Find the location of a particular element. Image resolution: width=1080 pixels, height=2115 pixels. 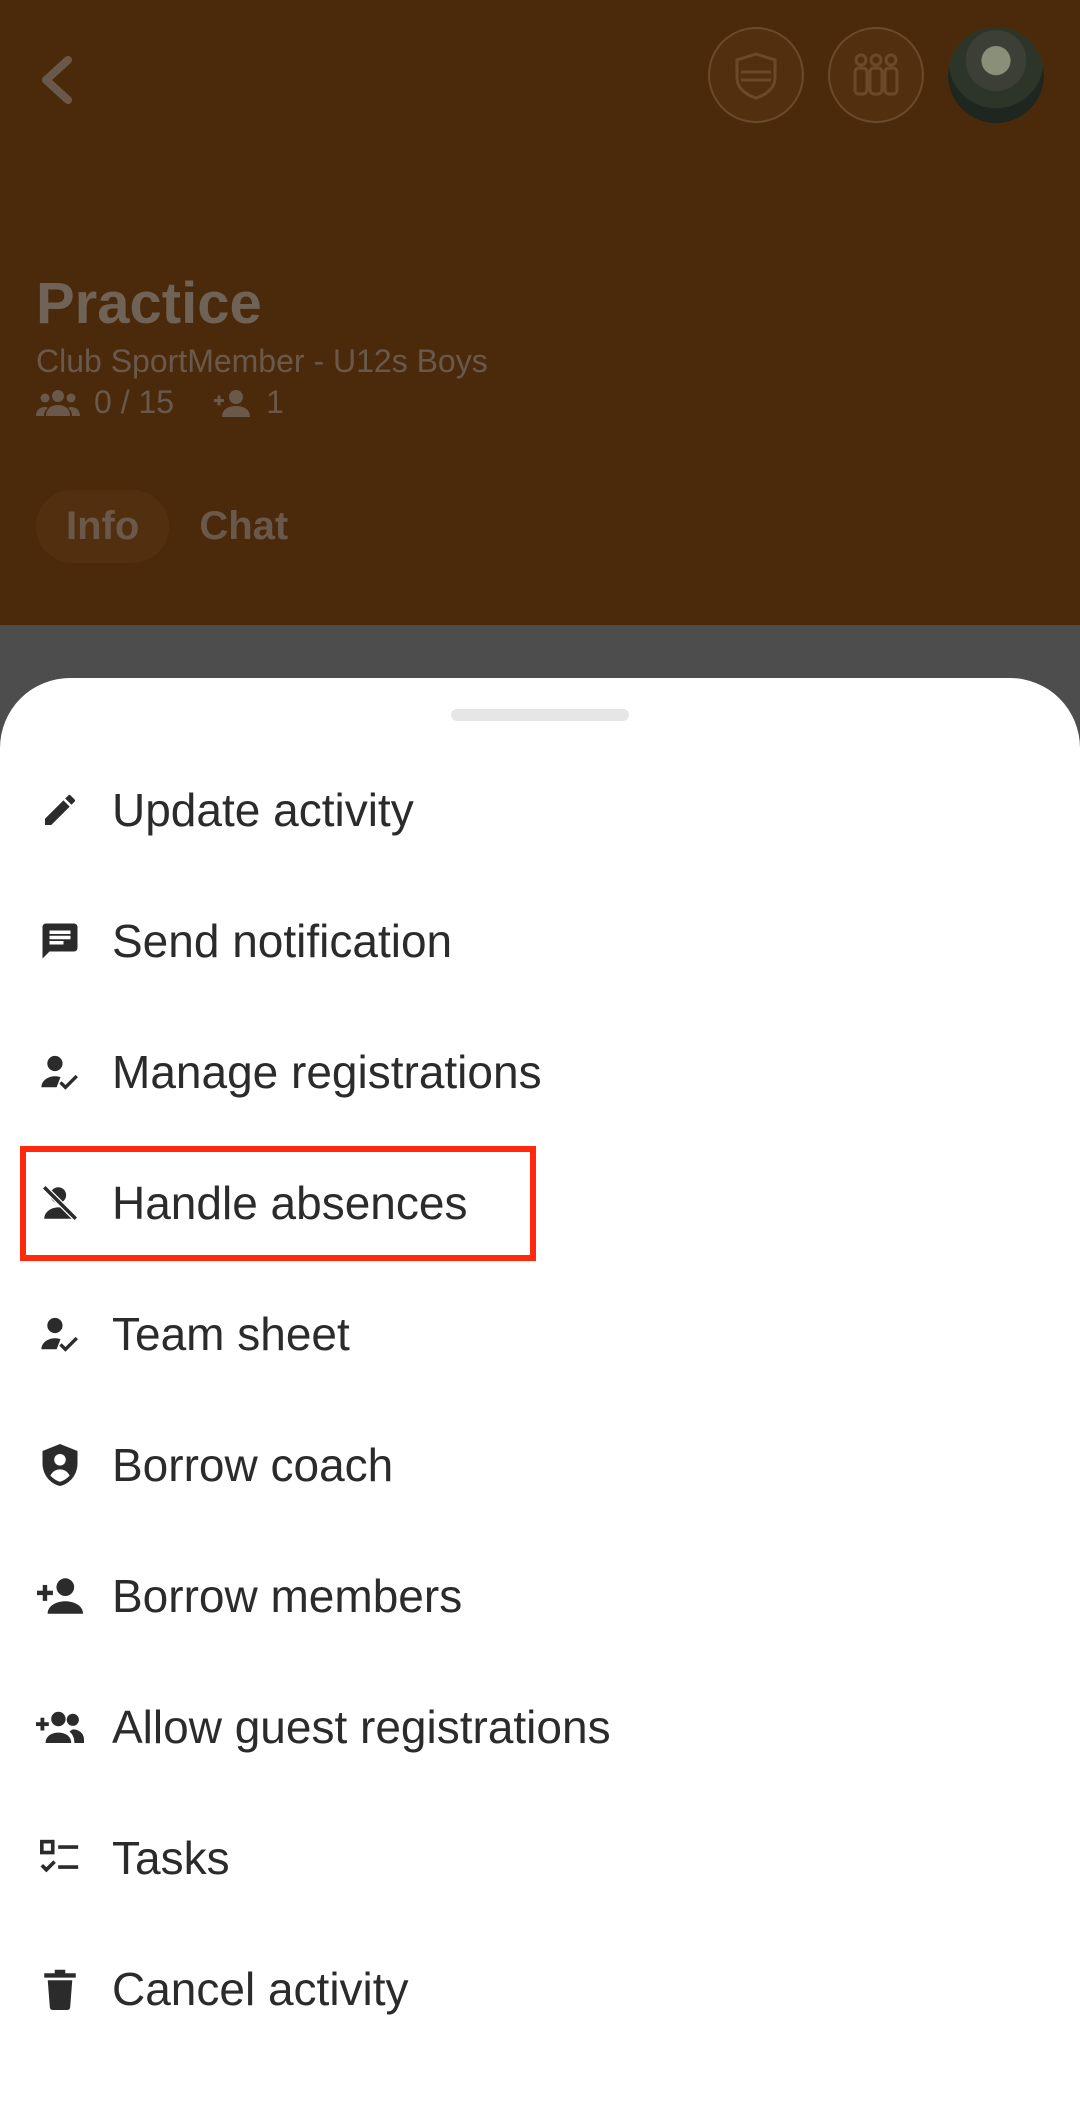

menu-item-allow-guest-registrations: Allow guest registrations is located at coordinates (540, 1726).